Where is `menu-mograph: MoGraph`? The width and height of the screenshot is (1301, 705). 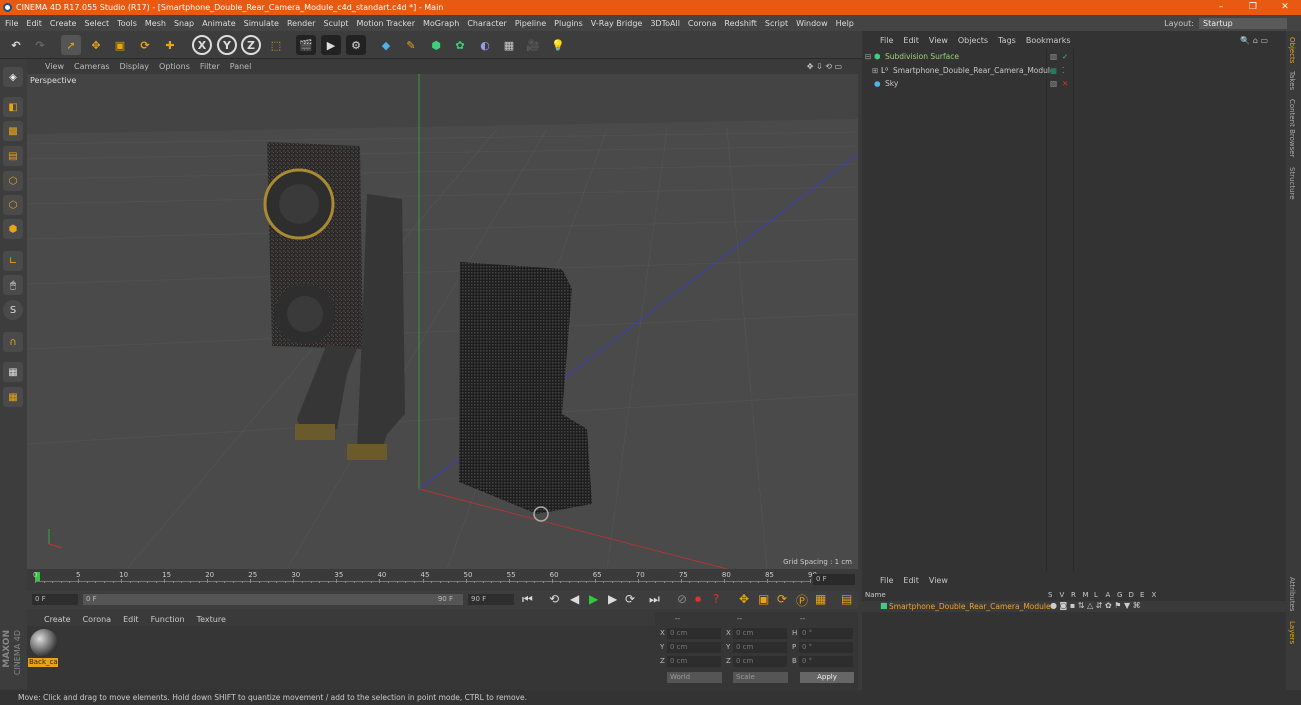 menu-mograph: MoGraph is located at coordinates (441, 23).